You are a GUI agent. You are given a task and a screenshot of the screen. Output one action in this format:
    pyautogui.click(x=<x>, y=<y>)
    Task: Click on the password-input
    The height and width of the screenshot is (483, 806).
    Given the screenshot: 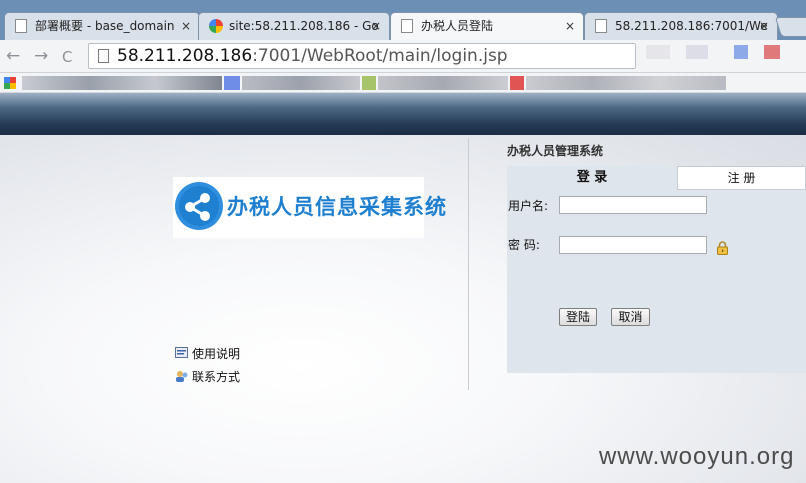 What is the action you would take?
    pyautogui.click(x=633, y=245)
    